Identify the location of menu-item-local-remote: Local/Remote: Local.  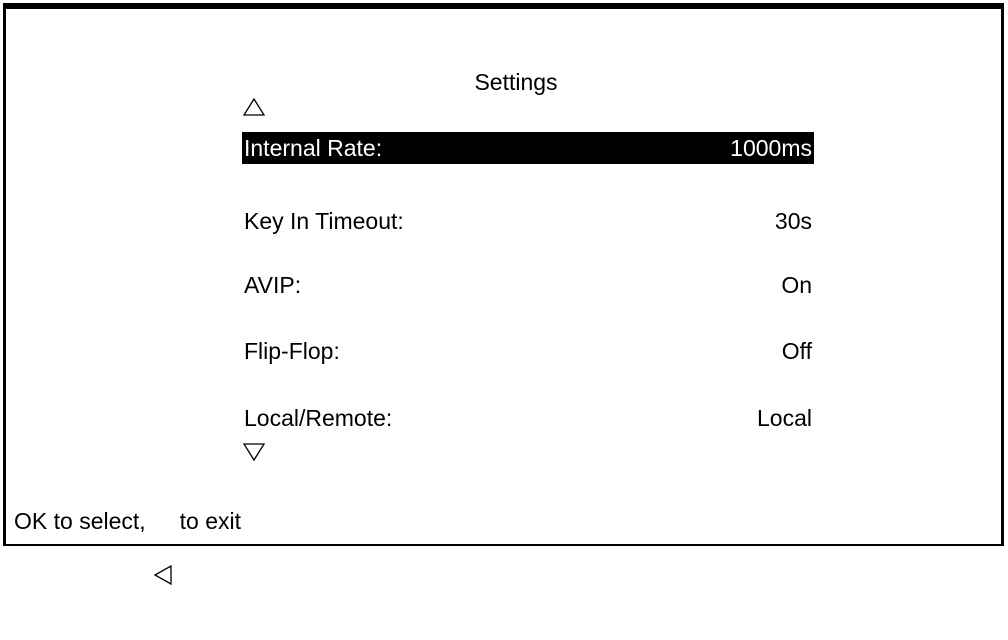
(528, 418).